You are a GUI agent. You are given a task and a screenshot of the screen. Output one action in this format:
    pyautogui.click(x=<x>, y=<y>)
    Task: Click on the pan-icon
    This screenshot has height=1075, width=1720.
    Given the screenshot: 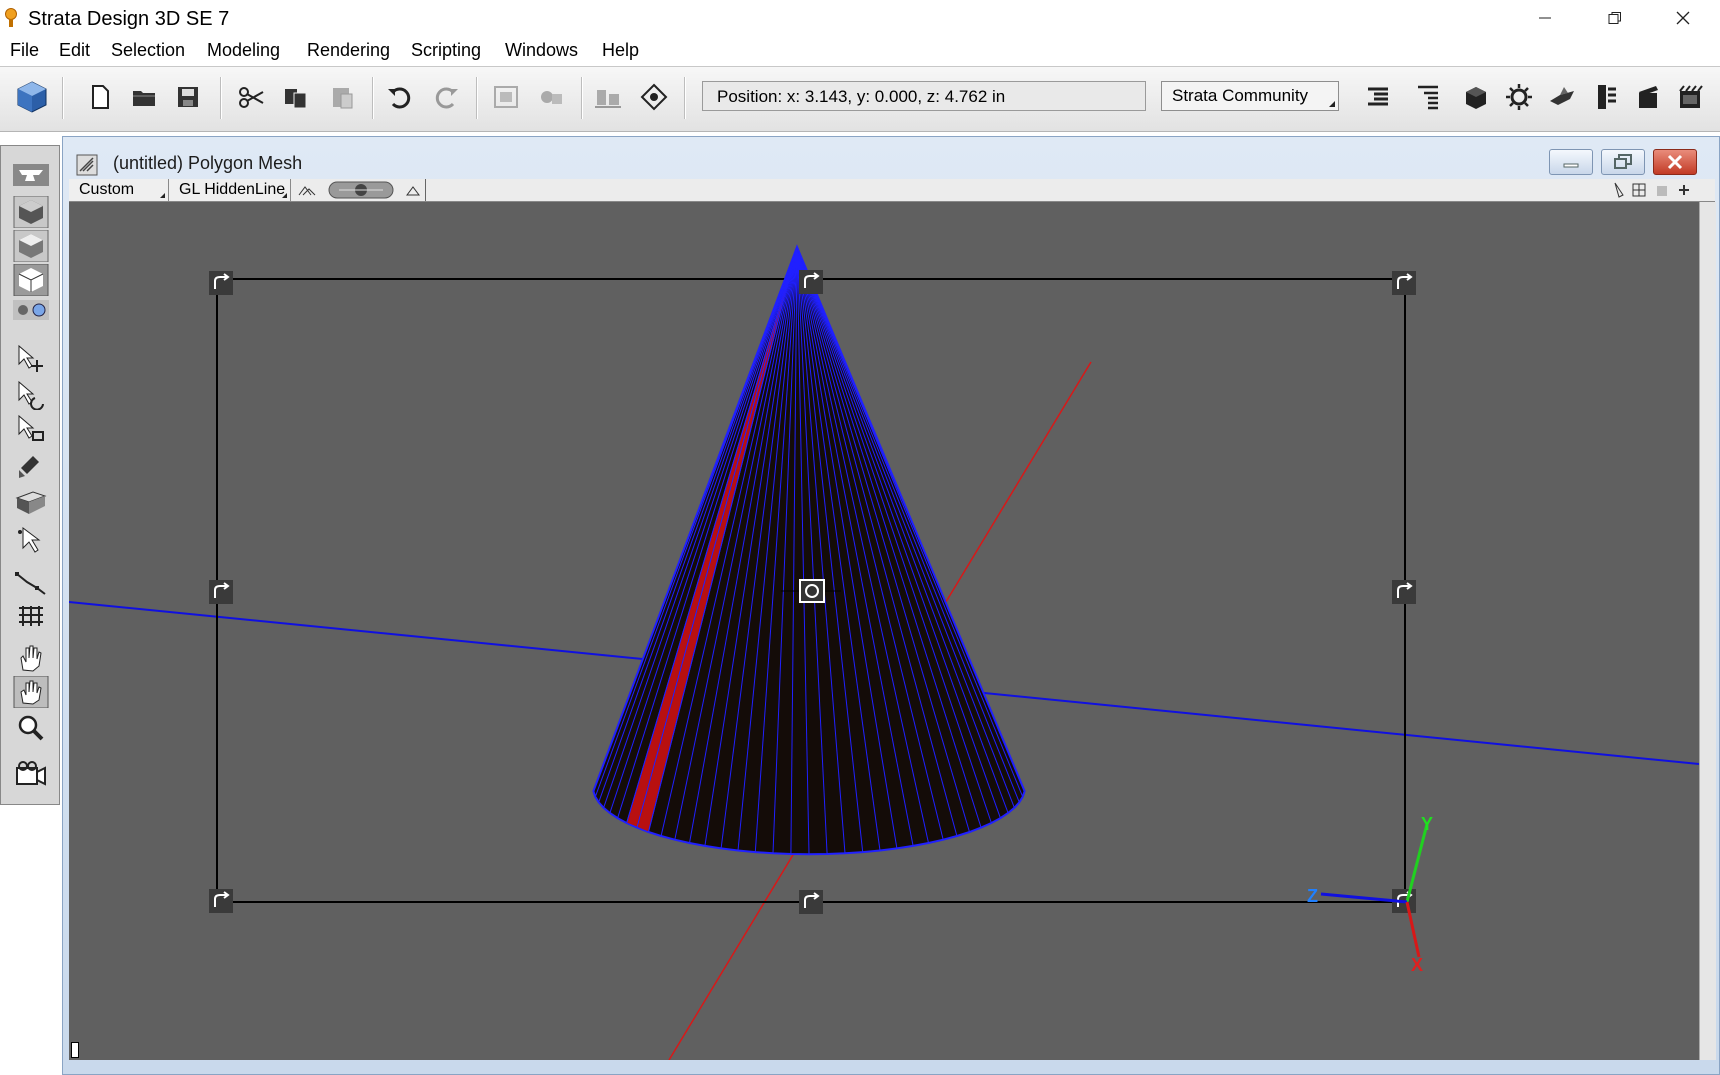 What is the action you would take?
    pyautogui.click(x=31, y=692)
    